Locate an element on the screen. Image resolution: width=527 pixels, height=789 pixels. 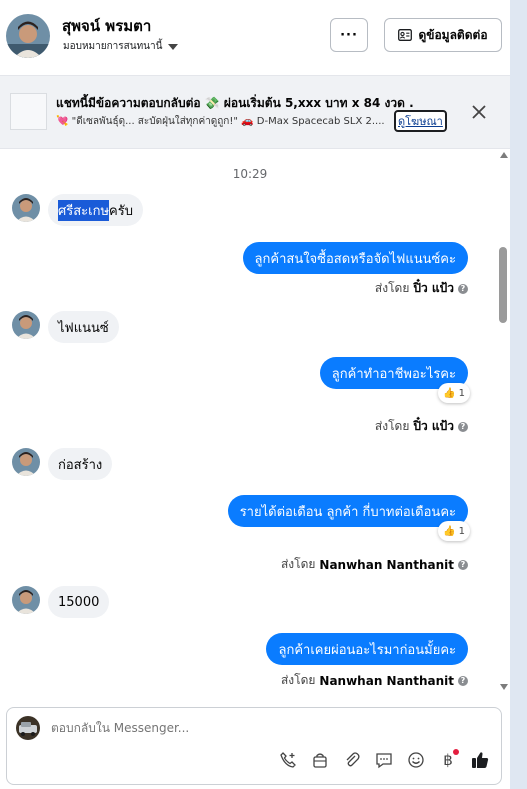
selected-text: ศรีสะเกษ is located at coordinates (84, 210).